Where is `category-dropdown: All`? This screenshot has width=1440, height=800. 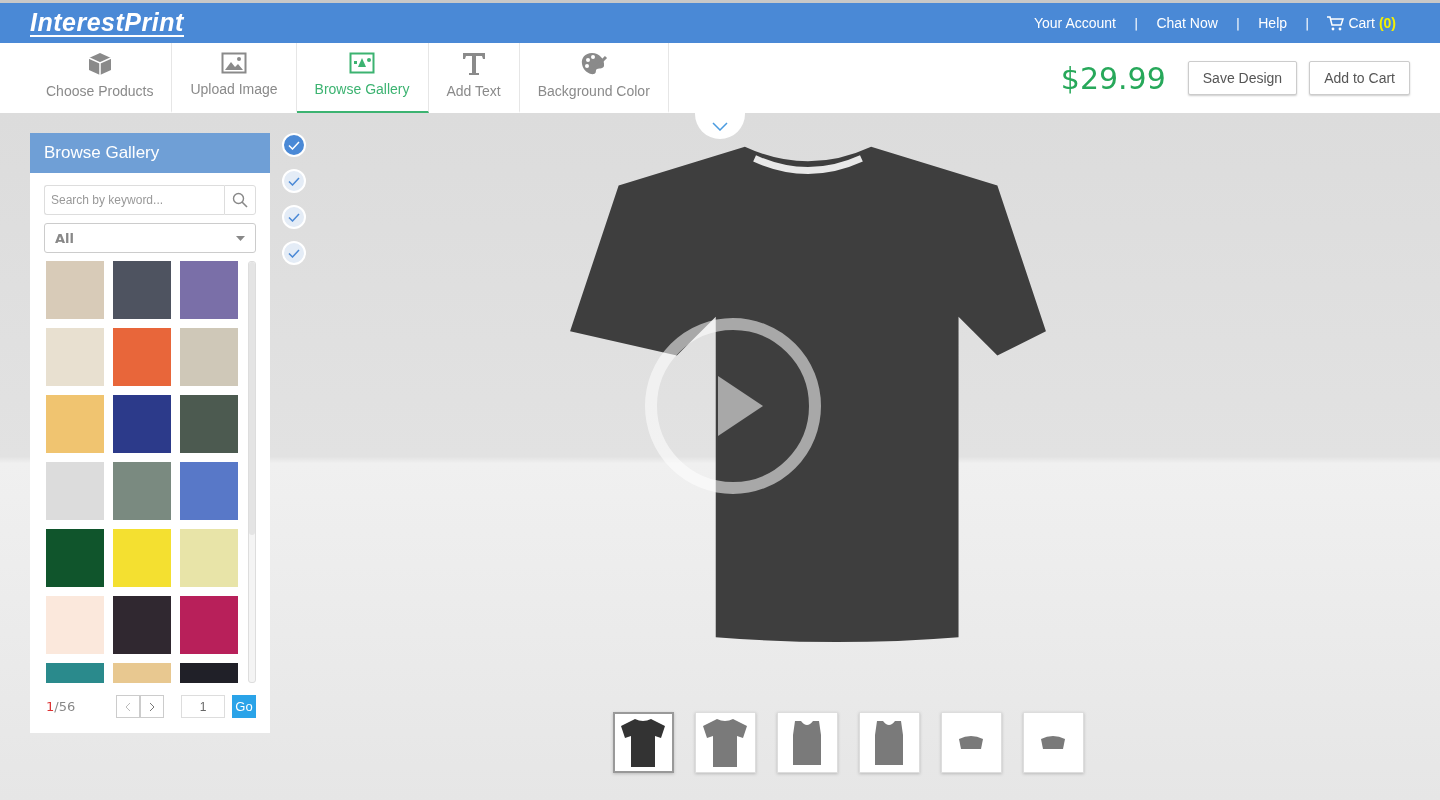 category-dropdown: All is located at coordinates (150, 238).